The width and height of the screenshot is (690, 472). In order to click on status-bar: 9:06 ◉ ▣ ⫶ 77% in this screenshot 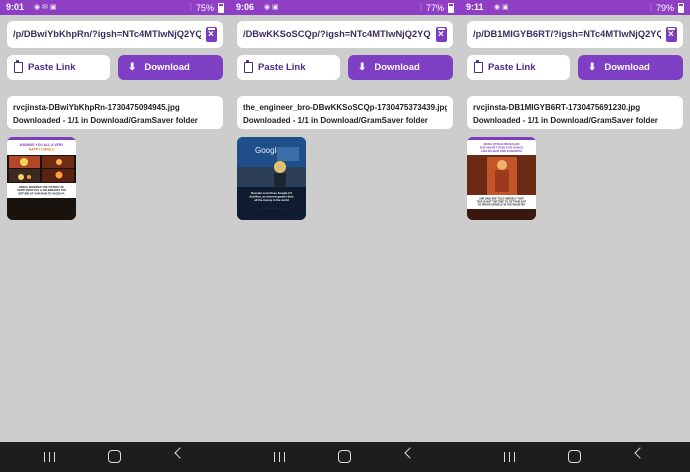, I will do `click(345, 7)`.